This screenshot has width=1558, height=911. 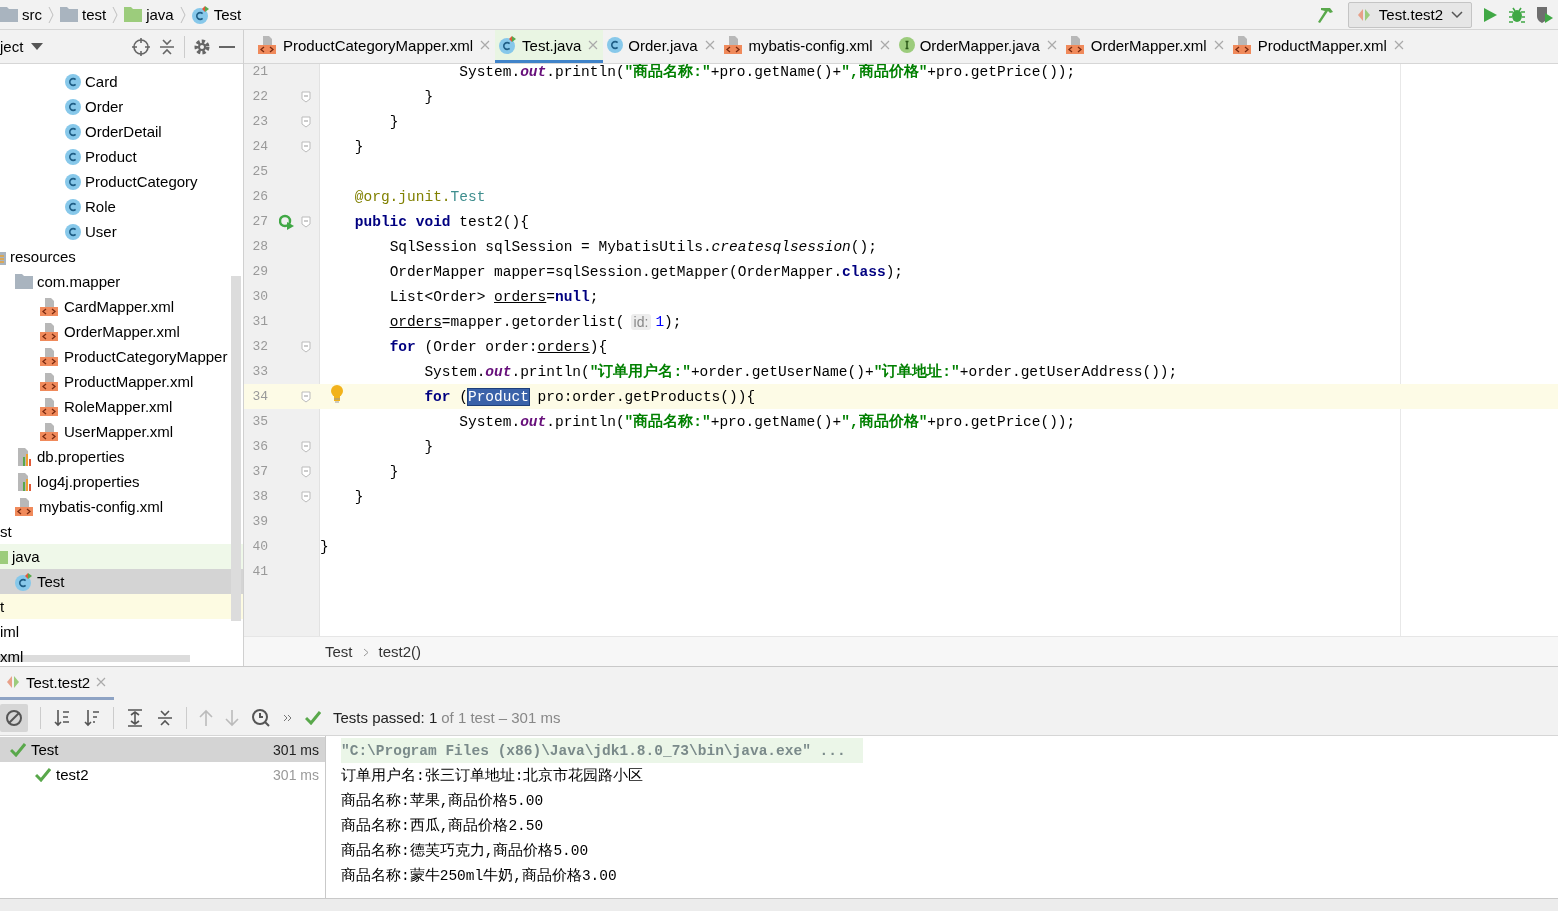 What do you see at coordinates (121, 81) in the screenshot?
I see `tree-item: Card` at bounding box center [121, 81].